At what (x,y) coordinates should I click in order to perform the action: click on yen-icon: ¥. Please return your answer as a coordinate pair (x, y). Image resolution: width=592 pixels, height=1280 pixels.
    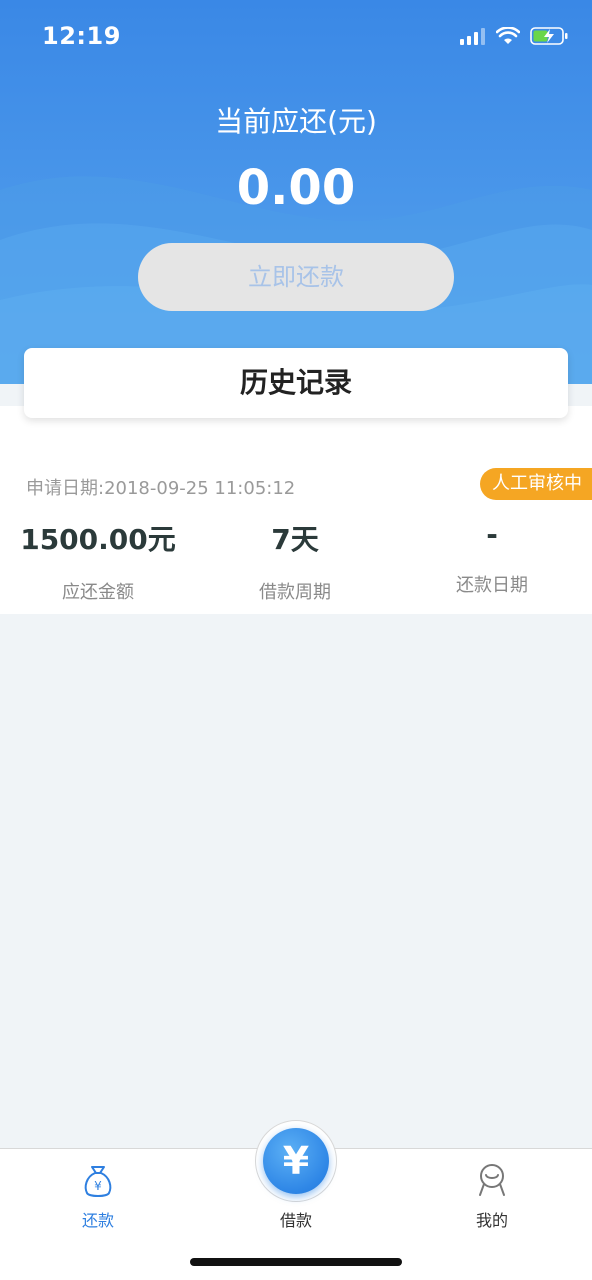
    Looking at the image, I should click on (296, 1161).